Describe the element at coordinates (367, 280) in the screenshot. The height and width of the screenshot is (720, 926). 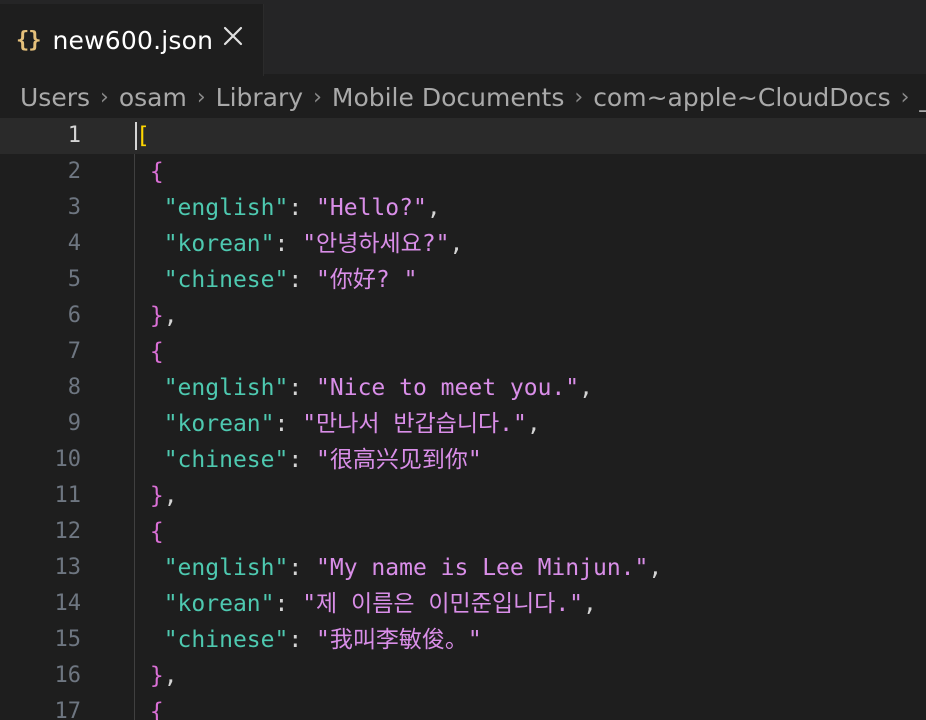
I see `json-string: "你好? "` at that location.